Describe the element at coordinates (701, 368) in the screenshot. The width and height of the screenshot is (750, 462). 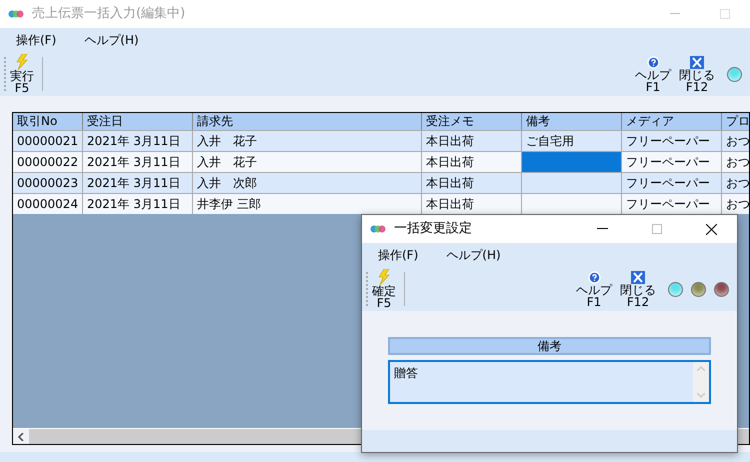
I see `scroll-up-icon` at that location.